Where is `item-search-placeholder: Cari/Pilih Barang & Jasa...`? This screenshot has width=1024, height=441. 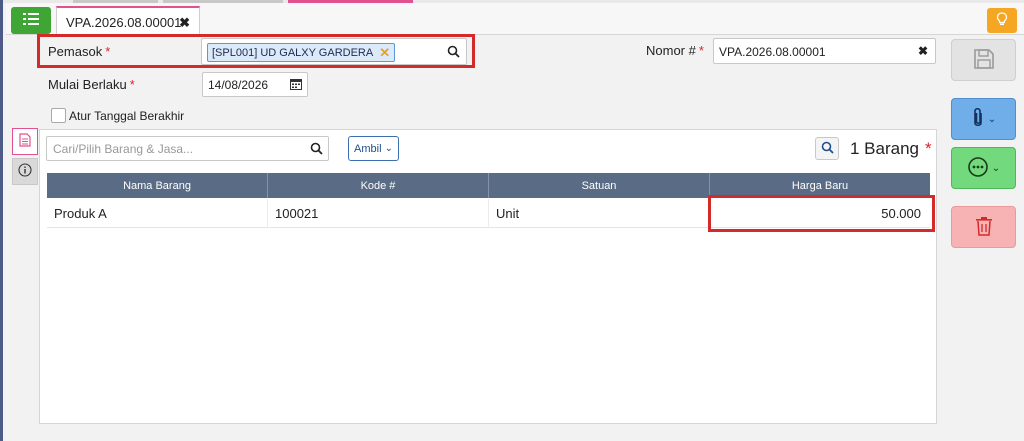 item-search-placeholder: Cari/Pilih Barang & Jasa... is located at coordinates (123, 149).